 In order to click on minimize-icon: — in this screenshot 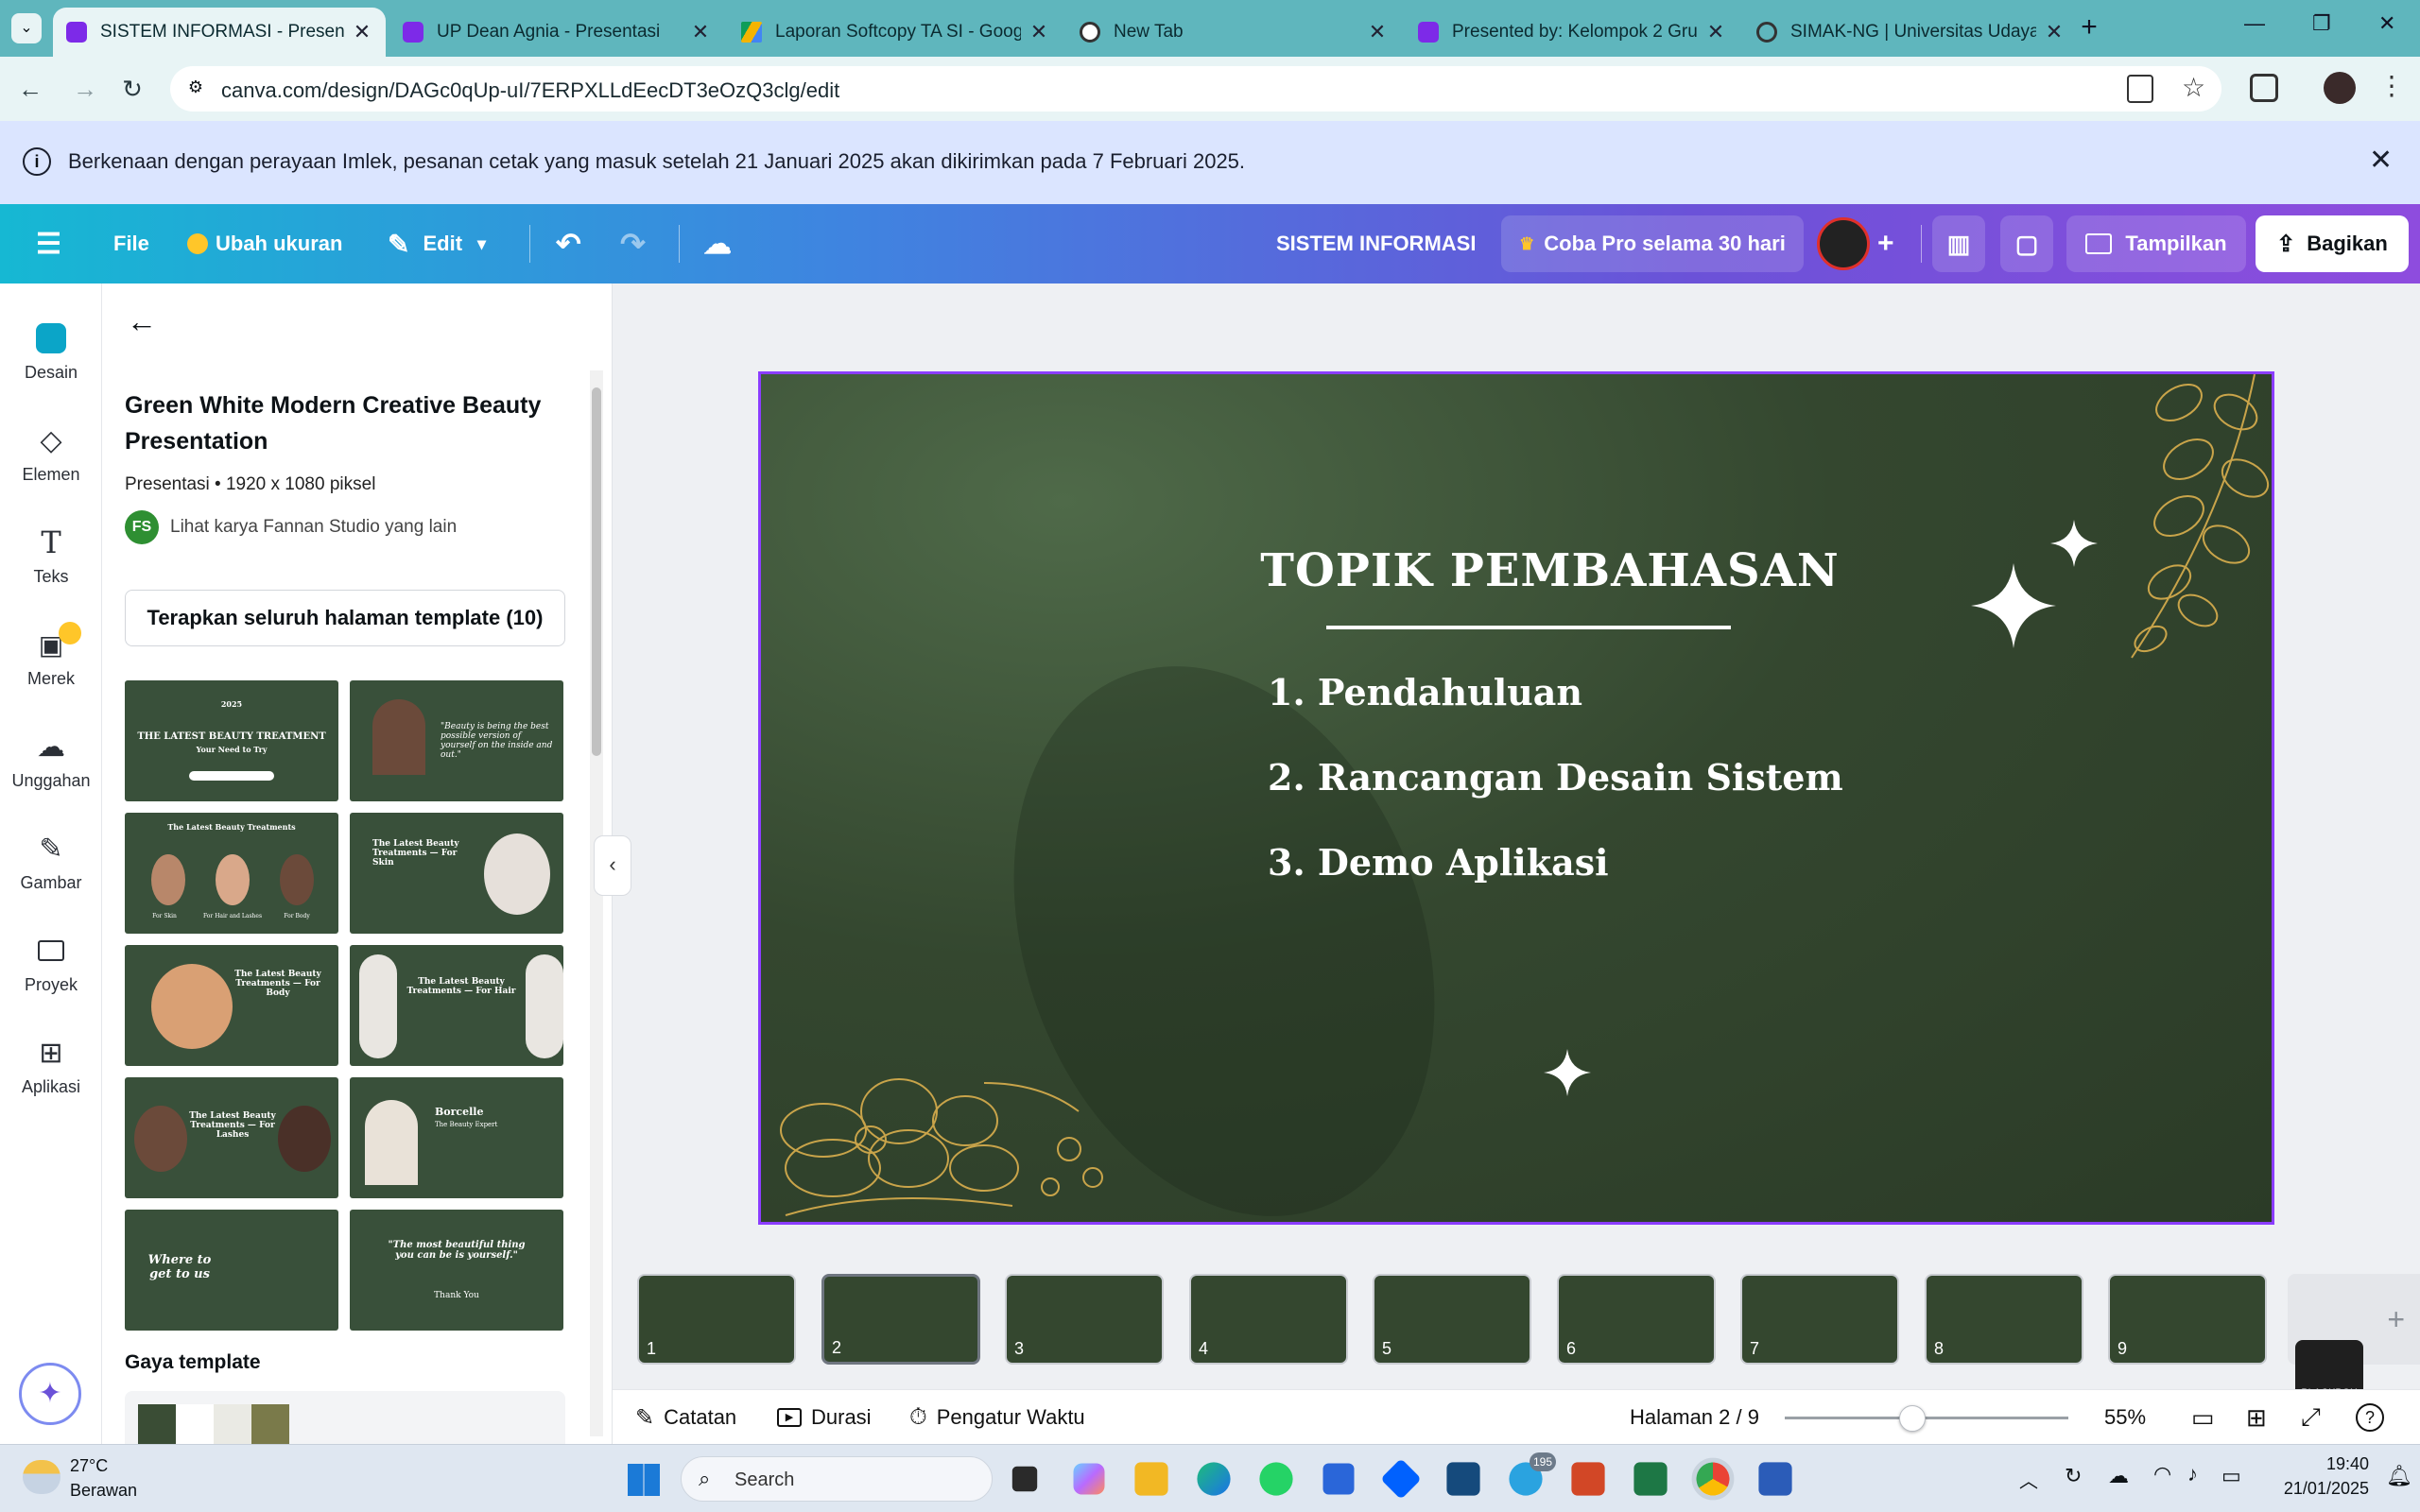, I will do `click(2254, 23)`.